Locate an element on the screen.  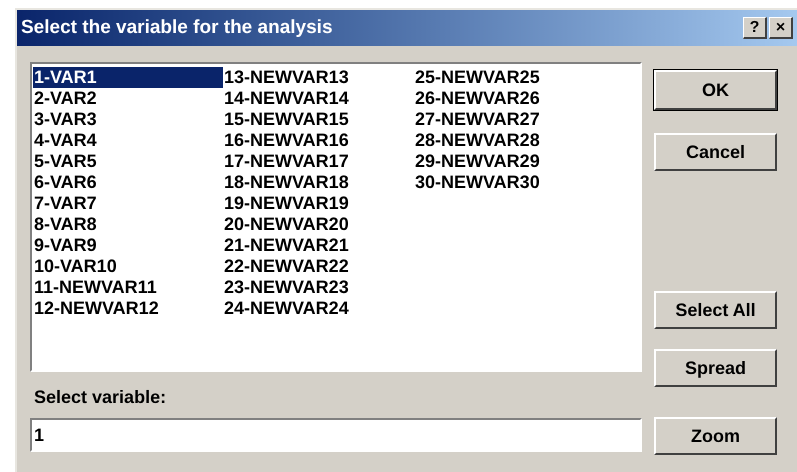
list-item: 10-VAR10 is located at coordinates (128, 266).